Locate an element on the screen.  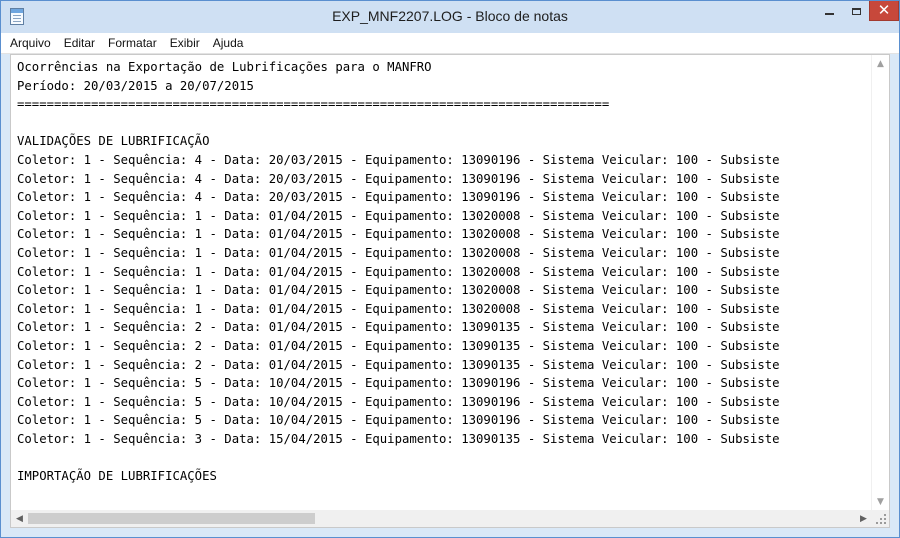
menu-bar: Arquivo Editar Formatar Exibir Ajuda is located at coordinates (450, 43).